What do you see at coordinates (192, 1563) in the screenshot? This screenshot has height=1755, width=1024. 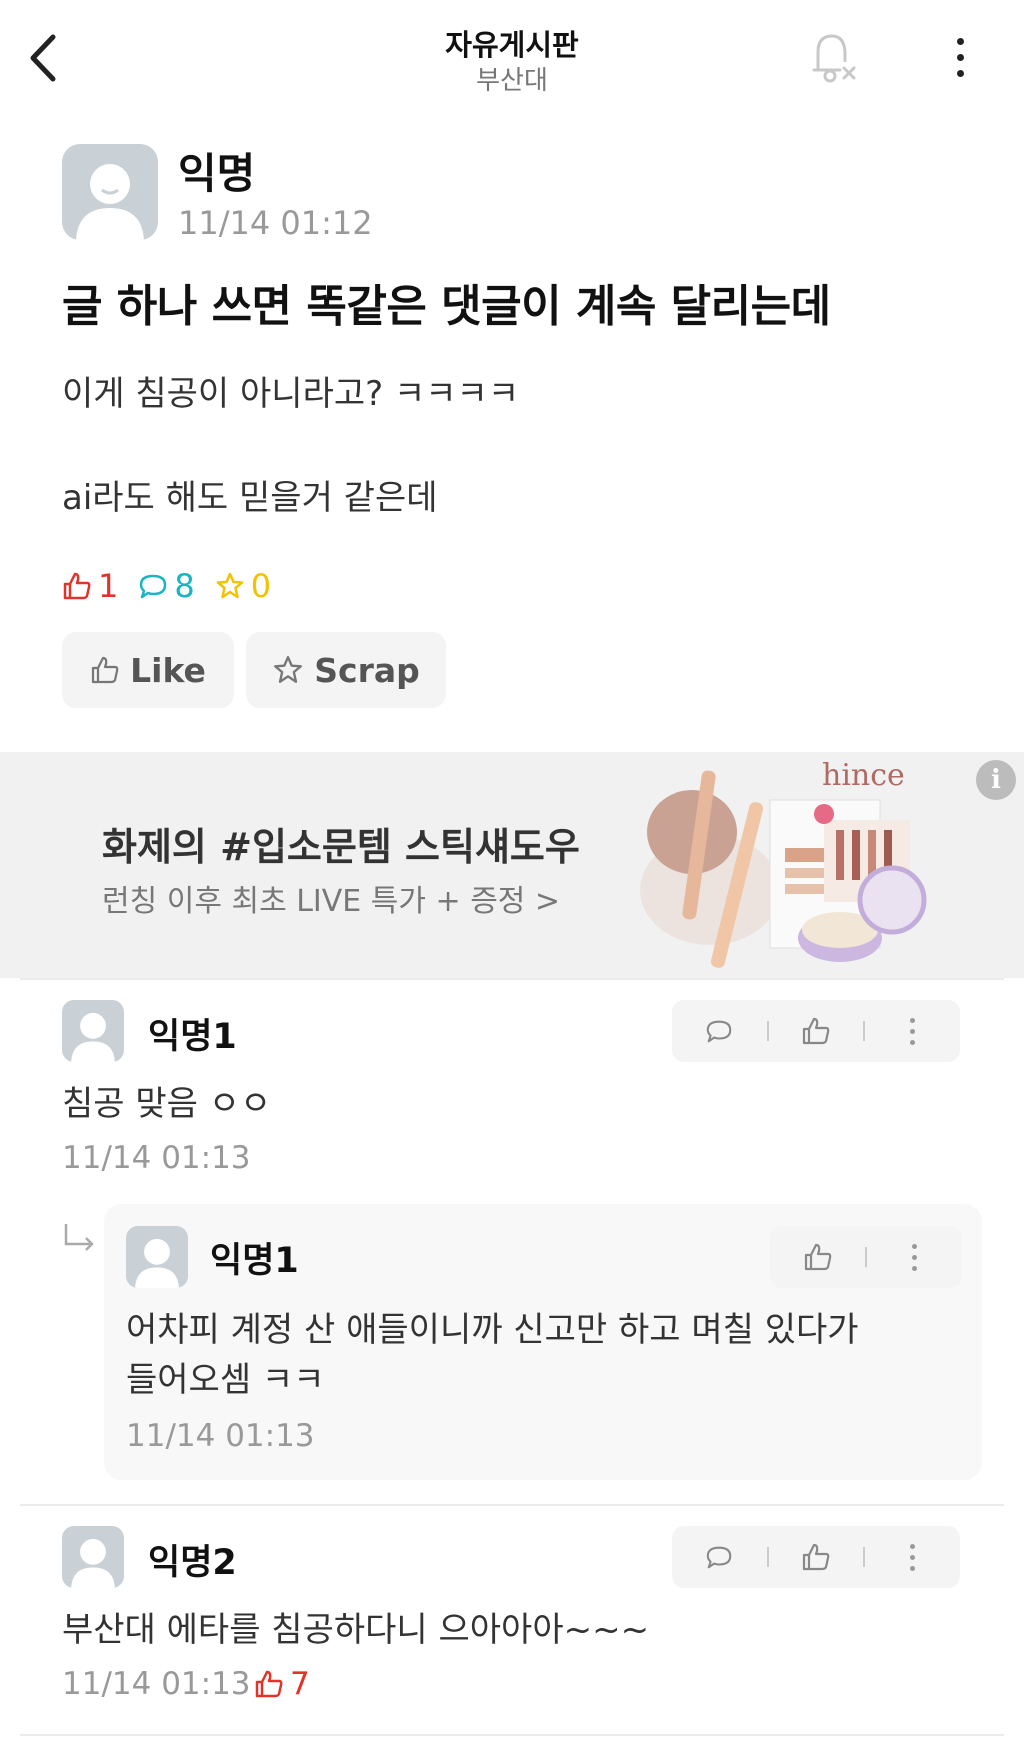 I see `comment-author: 익명2` at bounding box center [192, 1563].